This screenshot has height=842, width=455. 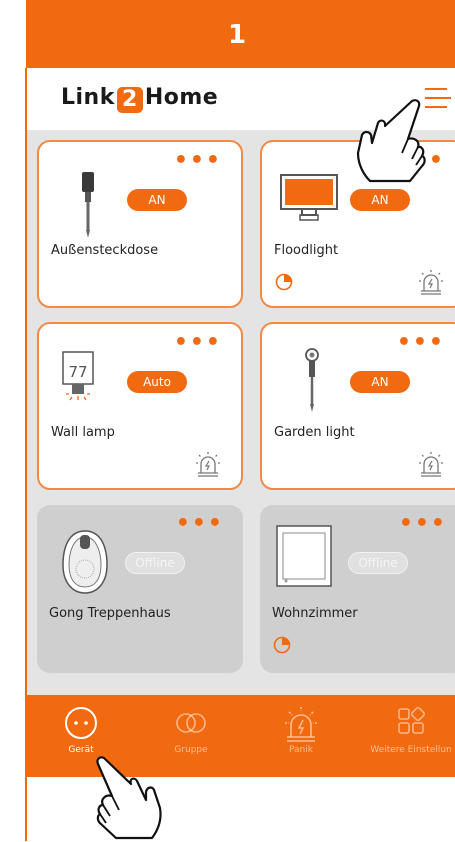 What do you see at coordinates (181, 97) in the screenshot?
I see `logo-text-home: Home` at bounding box center [181, 97].